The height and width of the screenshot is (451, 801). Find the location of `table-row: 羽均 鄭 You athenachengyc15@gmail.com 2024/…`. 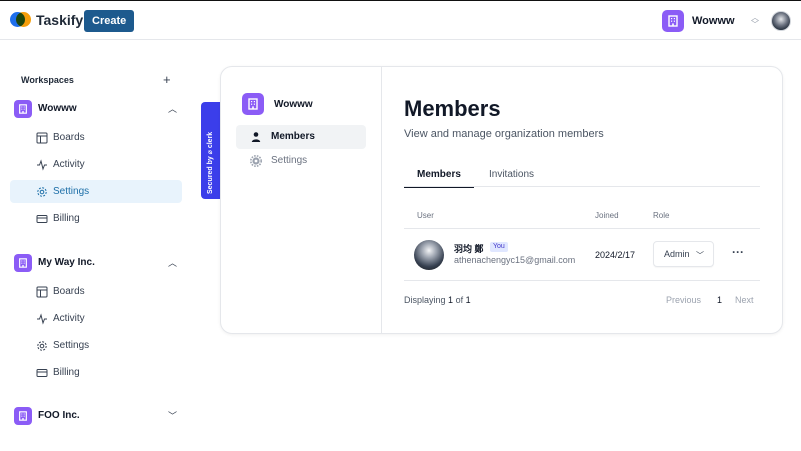

table-row: 羽均 鄭 You athenachengyc15@gmail.com 2024/… is located at coordinates (582, 255).